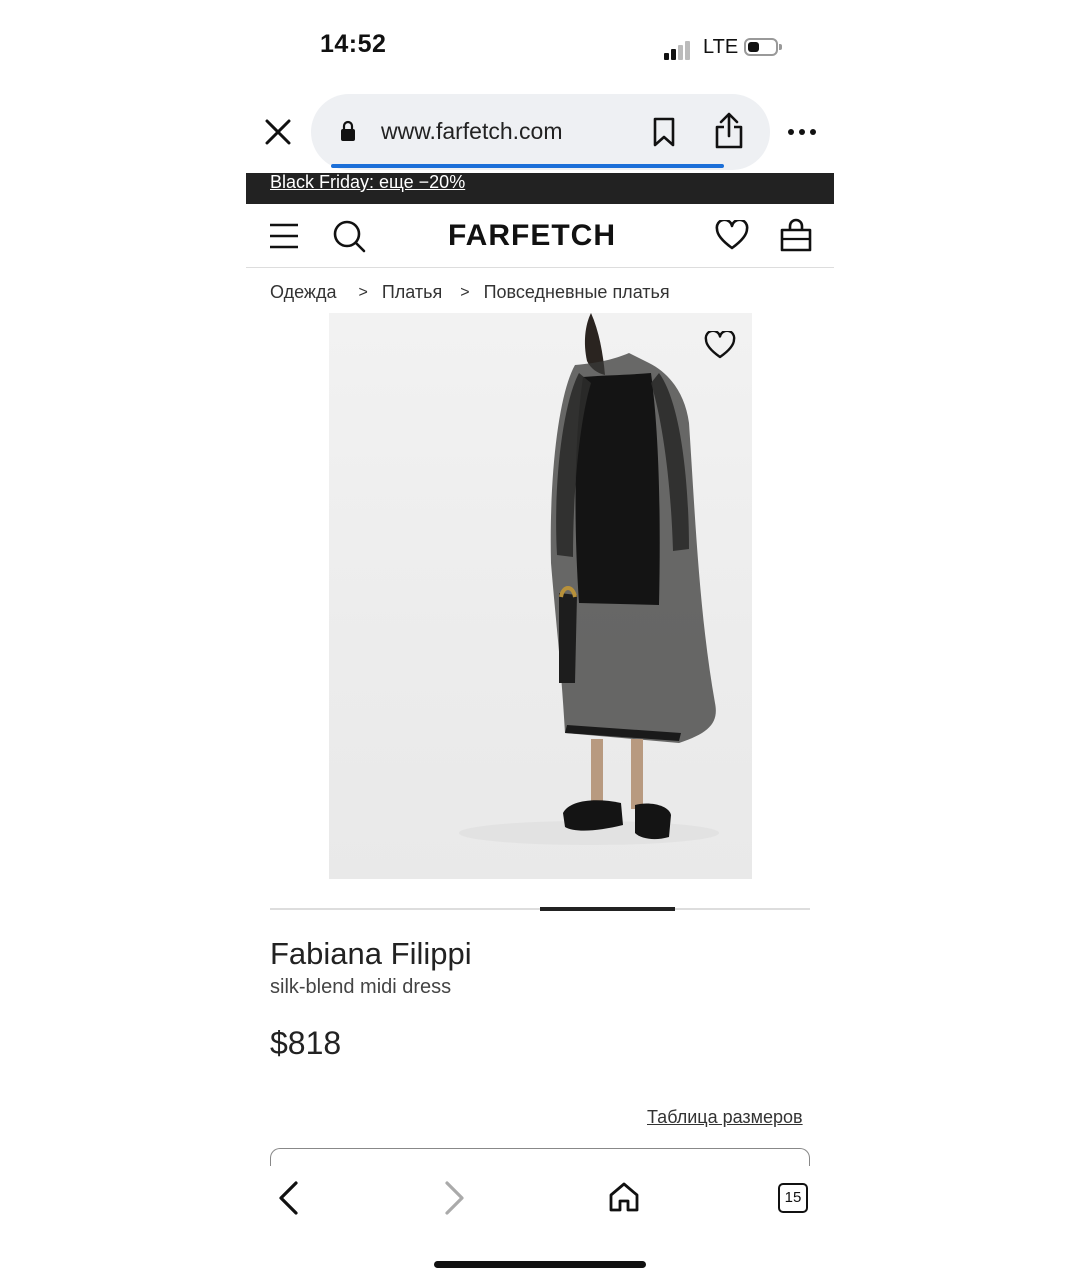  Describe the element at coordinates (577, 292) in the screenshot. I see `breadcrumb-item-casual-dresses: Повседневные платья` at that location.